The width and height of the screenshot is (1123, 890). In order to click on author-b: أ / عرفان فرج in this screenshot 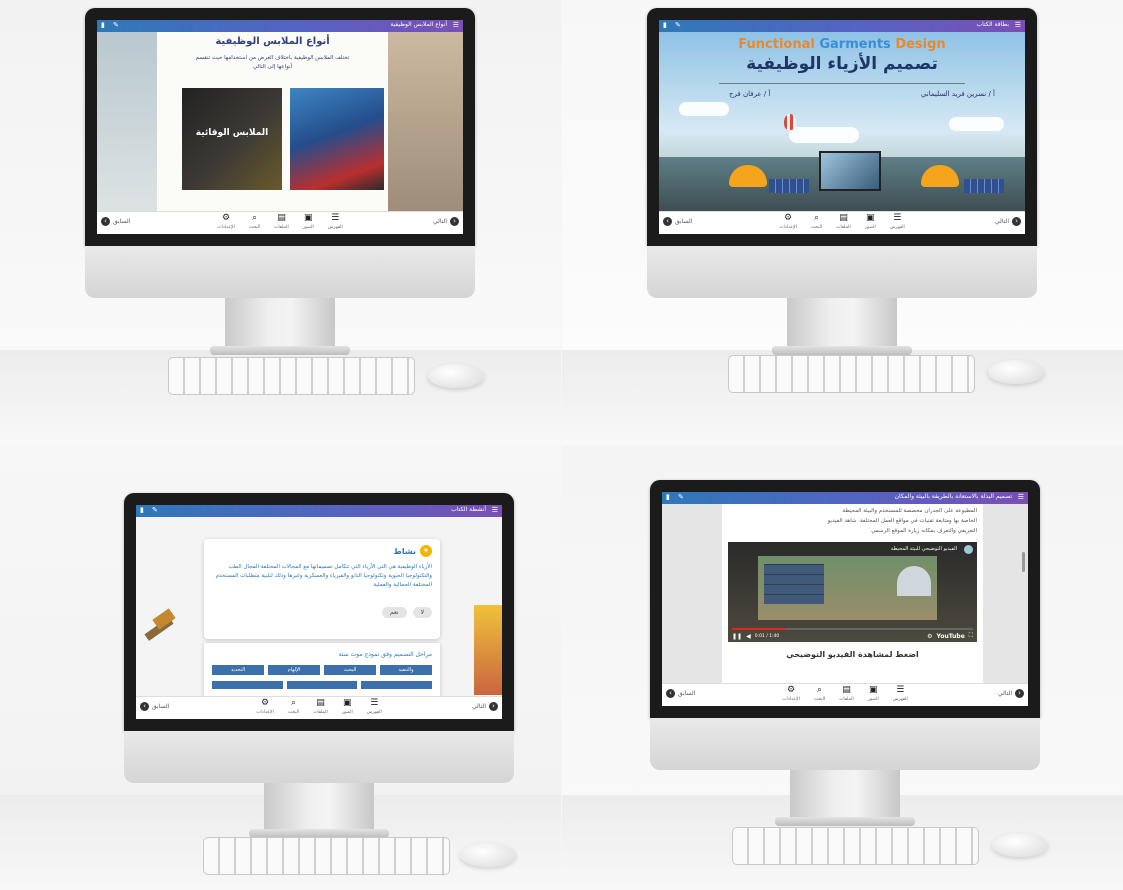, I will do `click(750, 94)`.